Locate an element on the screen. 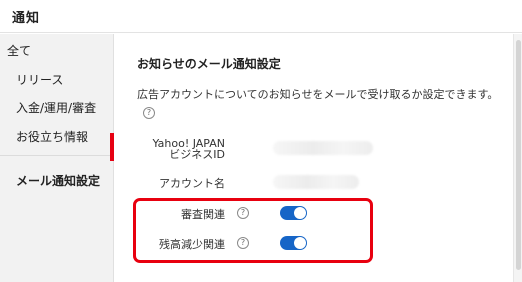 The height and width of the screenshot is (282, 522). scrollbar is located at coordinates (517, 158).